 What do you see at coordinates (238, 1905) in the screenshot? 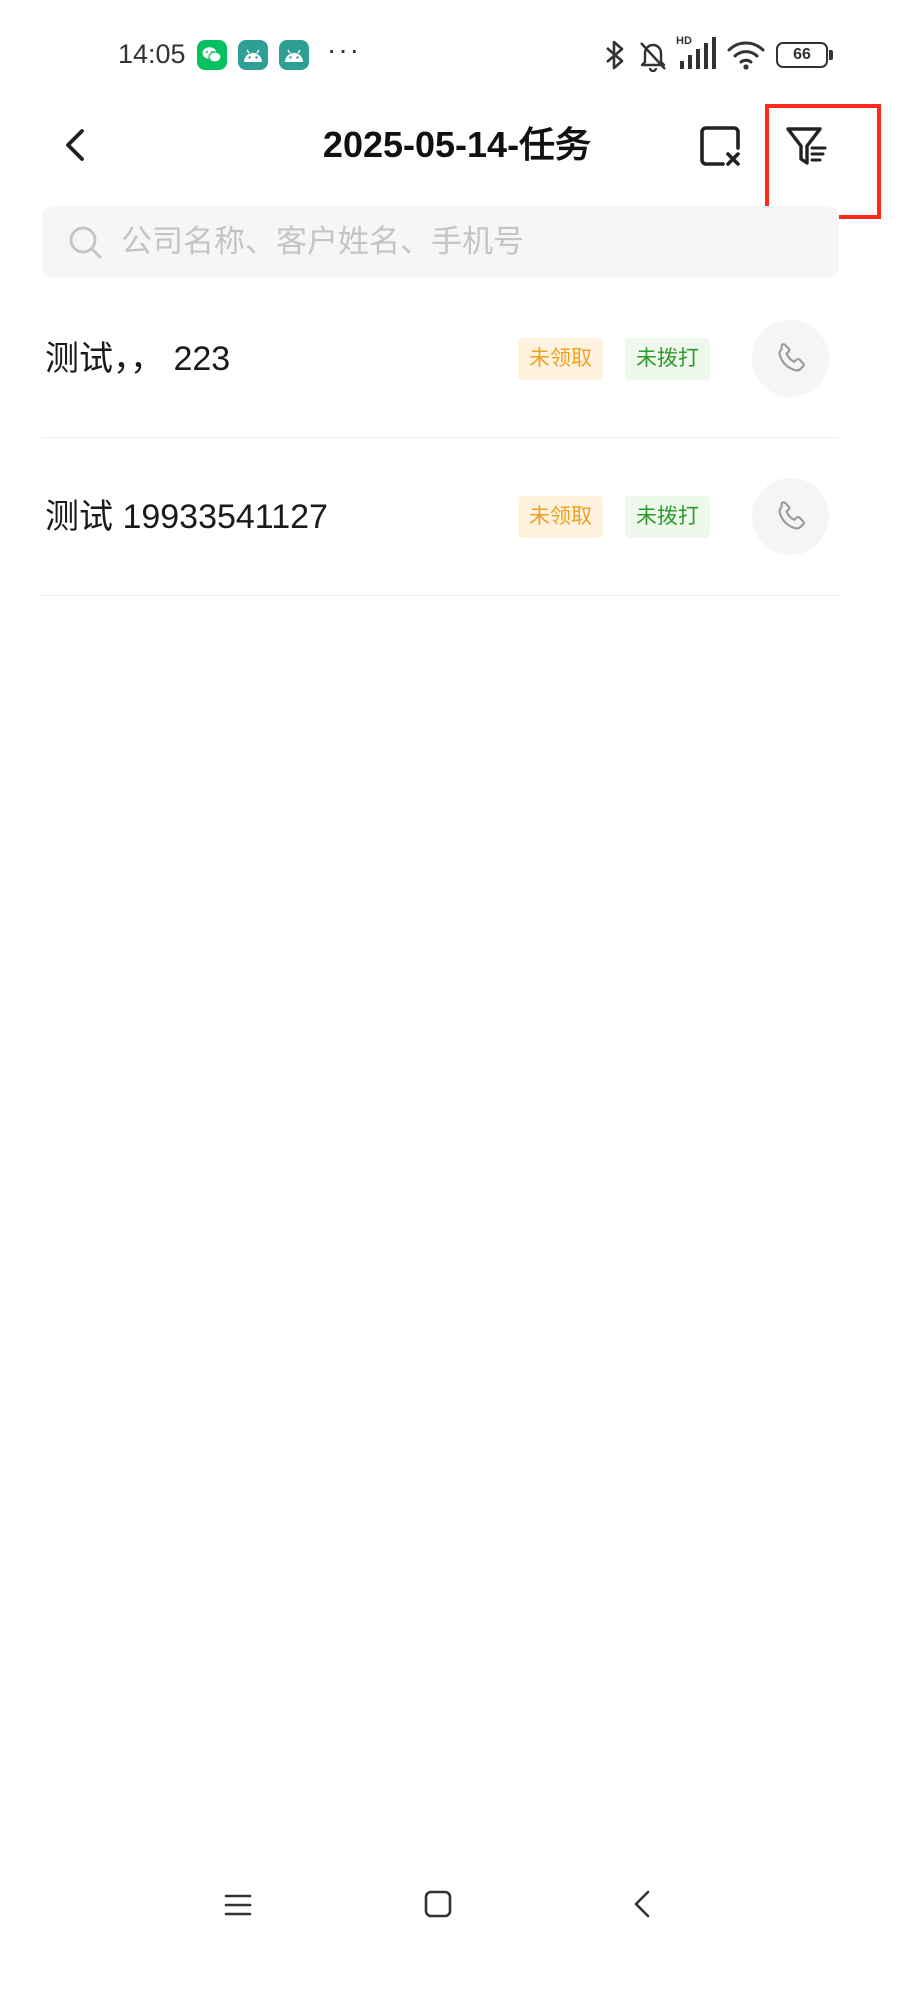
I see `menu-icon` at bounding box center [238, 1905].